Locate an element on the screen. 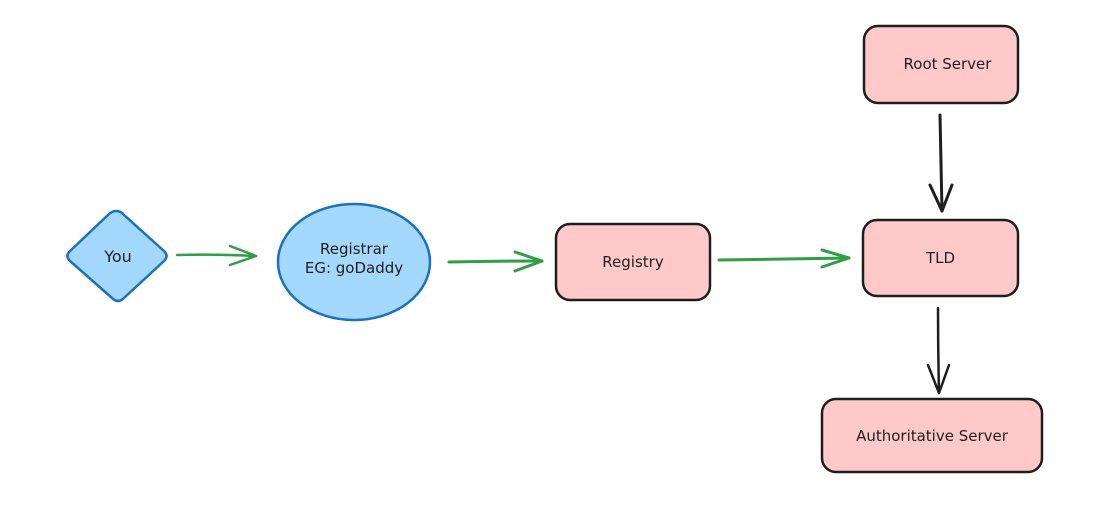 The width and height of the screenshot is (1117, 515). authoritative-server-node-shape is located at coordinates (932, 435).